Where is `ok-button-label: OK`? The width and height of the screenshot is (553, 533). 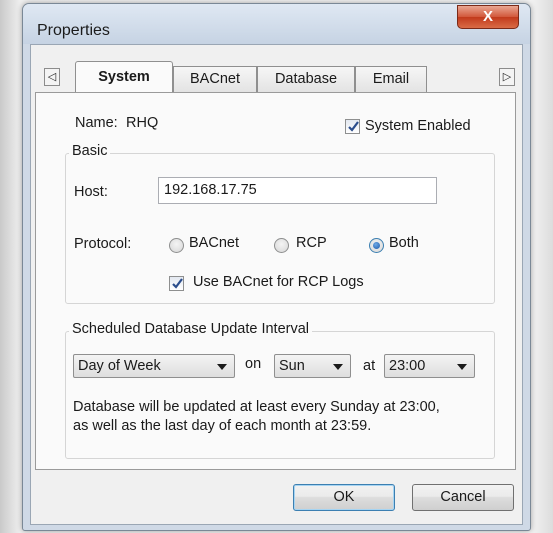
ok-button-label: OK is located at coordinates (344, 497).